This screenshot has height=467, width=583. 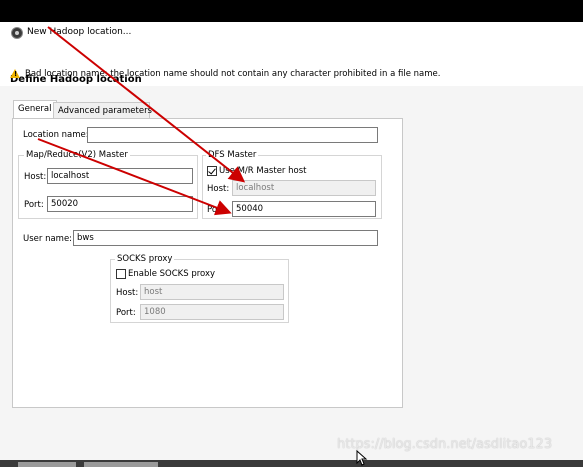 What do you see at coordinates (212, 292) in the screenshot?
I see `socks-host-input: host` at bounding box center [212, 292].